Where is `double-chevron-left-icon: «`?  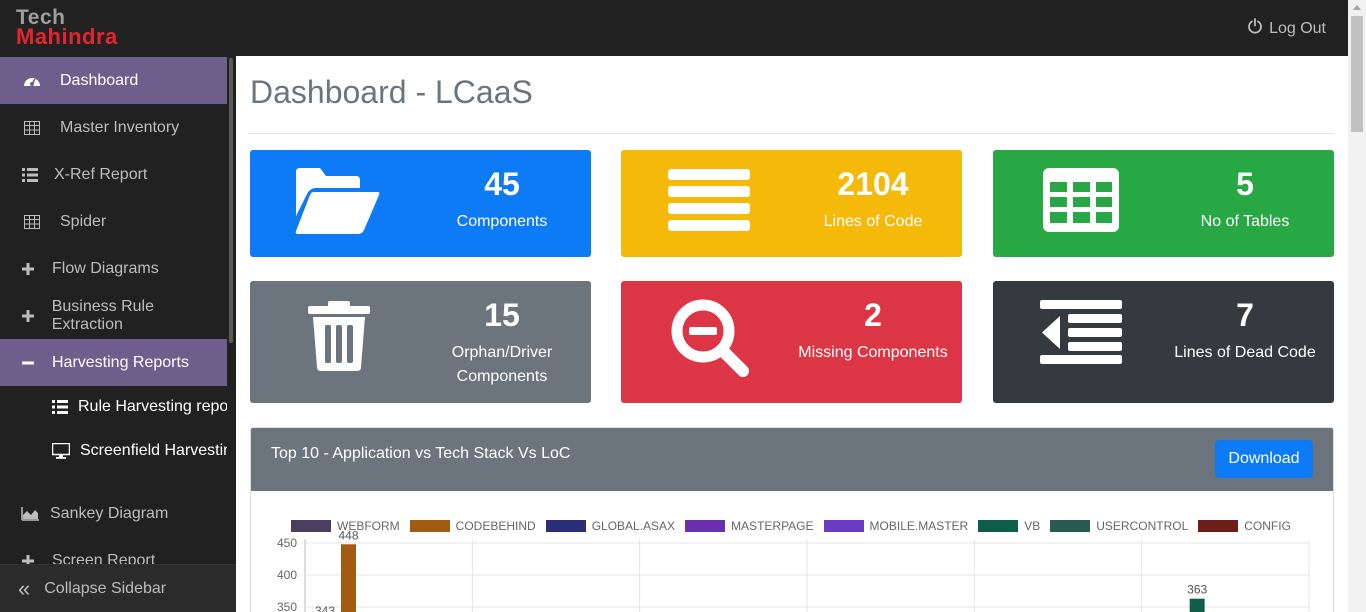 double-chevron-left-icon: « is located at coordinates (24, 588).